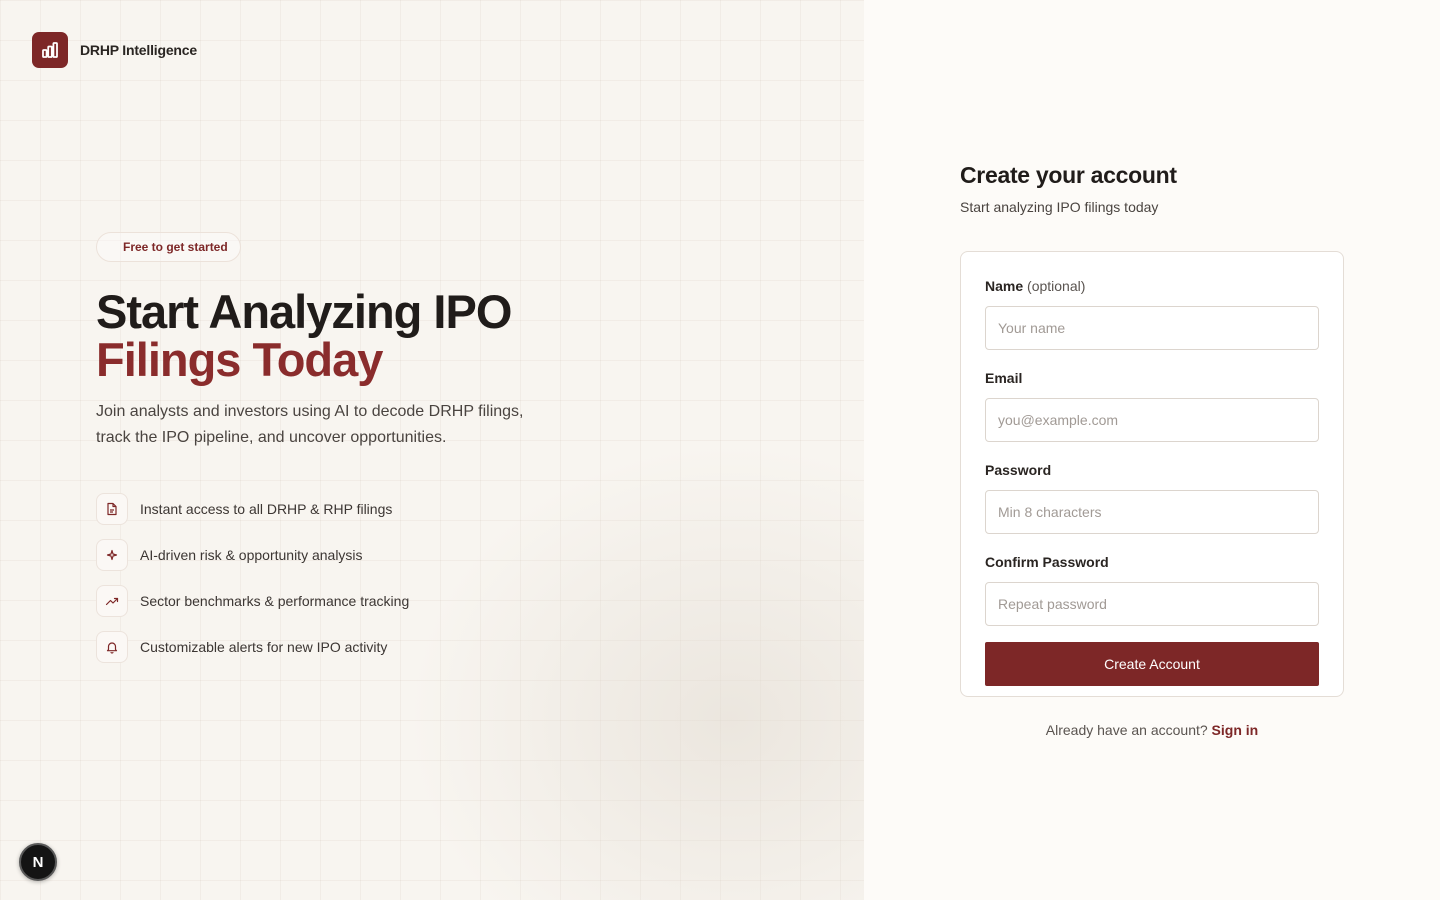 The image size is (1440, 900). What do you see at coordinates (168, 247) in the screenshot?
I see `free-badge: Free to get started` at bounding box center [168, 247].